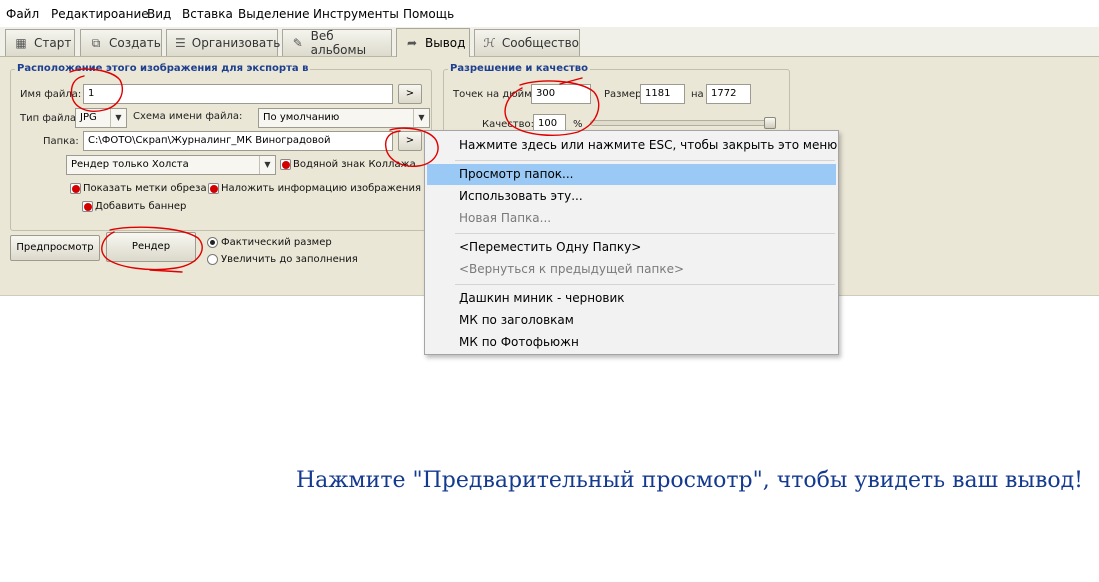  What do you see at coordinates (344, 118) in the screenshot?
I see `naming-scheme-select: По умолчанию ▼` at bounding box center [344, 118].